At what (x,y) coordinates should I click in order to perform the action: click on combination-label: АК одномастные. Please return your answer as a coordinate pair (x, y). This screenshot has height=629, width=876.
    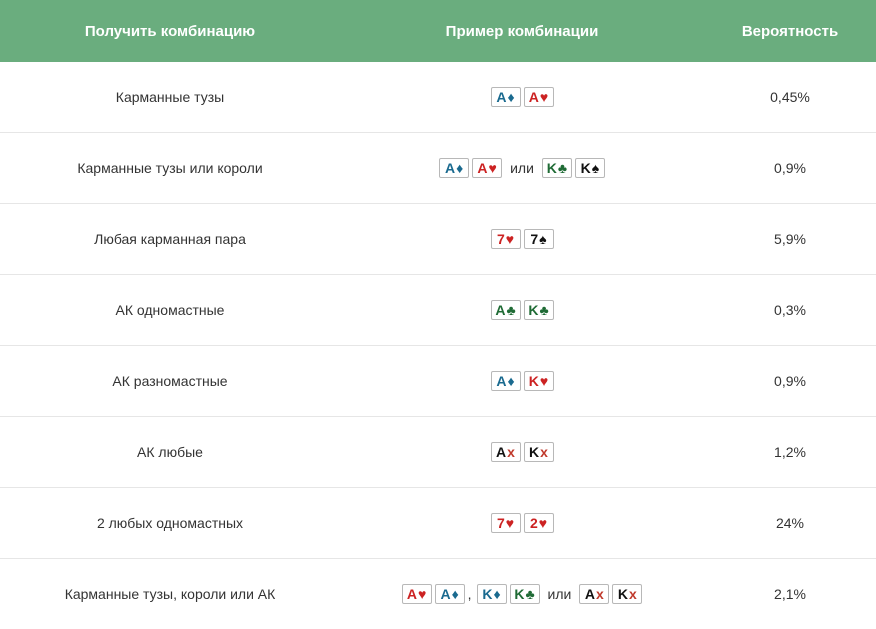
    Looking at the image, I should click on (170, 310).